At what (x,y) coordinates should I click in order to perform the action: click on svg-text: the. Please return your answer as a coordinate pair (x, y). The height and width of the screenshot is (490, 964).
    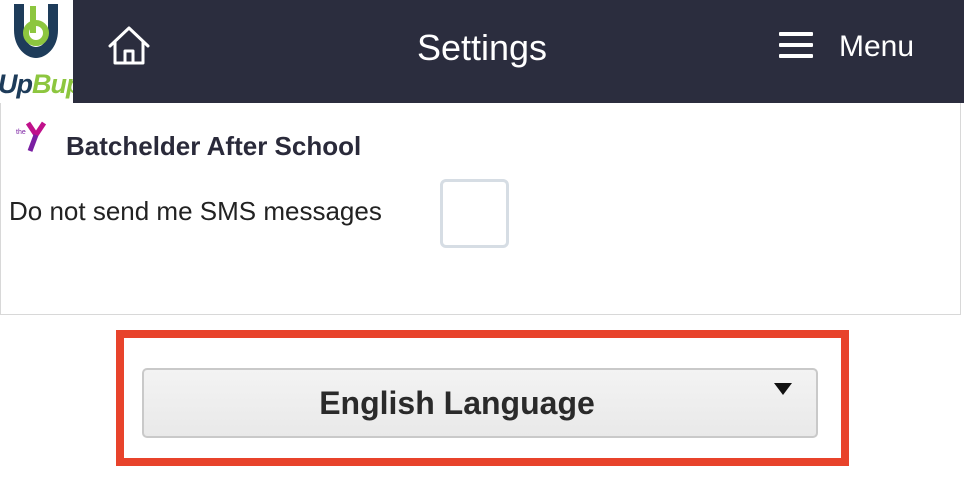
    Looking at the image, I should click on (21, 132).